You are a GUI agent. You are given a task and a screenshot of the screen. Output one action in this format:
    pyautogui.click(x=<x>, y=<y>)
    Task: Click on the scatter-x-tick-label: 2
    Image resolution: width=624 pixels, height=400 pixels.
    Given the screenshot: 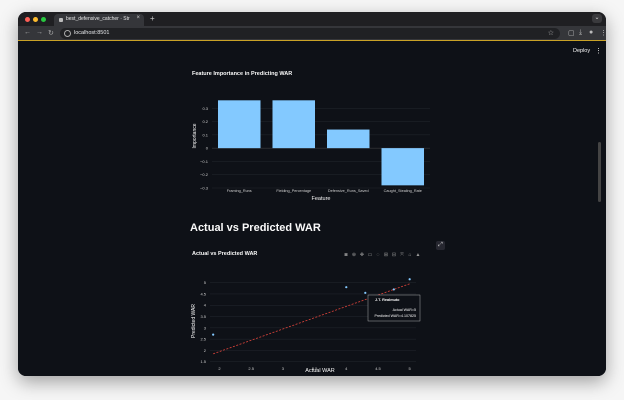 What is the action you would take?
    pyautogui.click(x=219, y=368)
    